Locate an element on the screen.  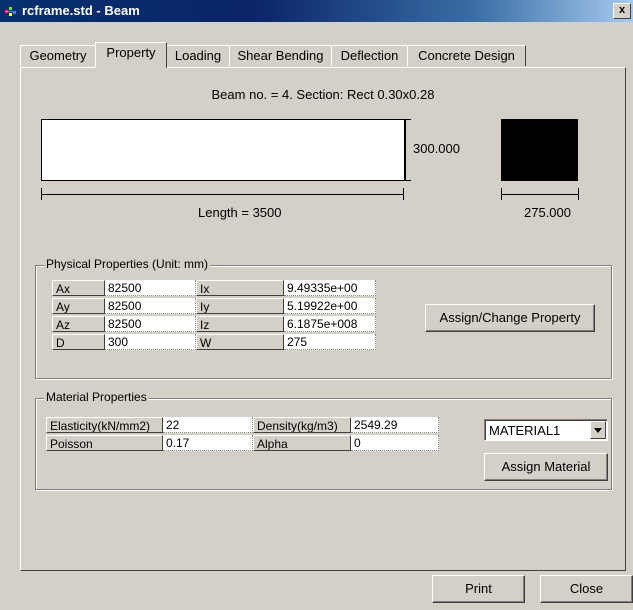
value-ay: 82500 is located at coordinates (150, 306).